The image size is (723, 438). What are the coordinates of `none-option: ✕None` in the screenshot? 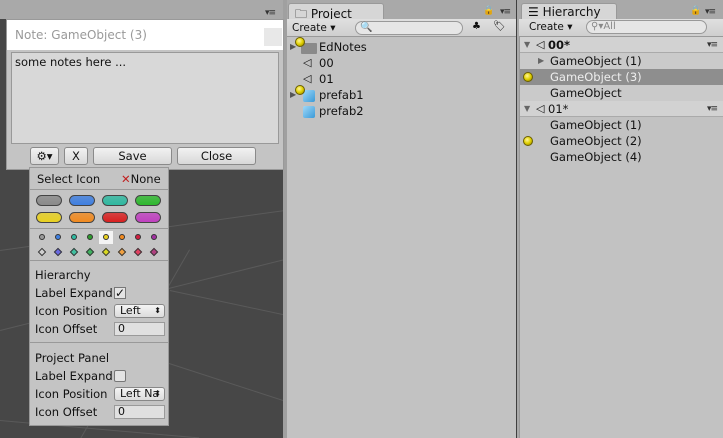 It's located at (141, 179).